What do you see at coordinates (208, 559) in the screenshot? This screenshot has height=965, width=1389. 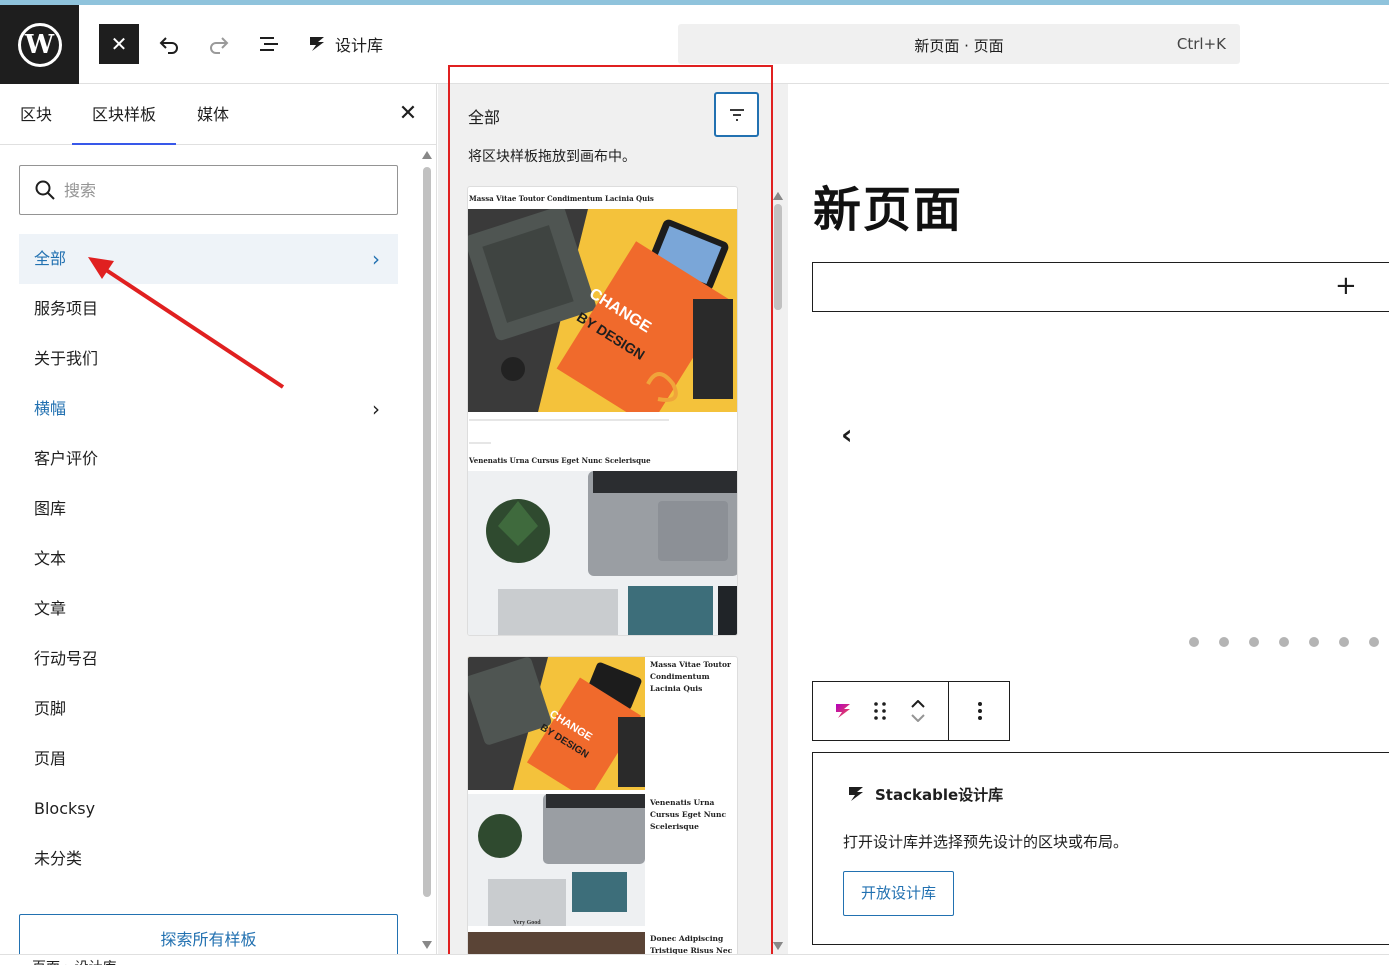 I see `category-text: 文本` at bounding box center [208, 559].